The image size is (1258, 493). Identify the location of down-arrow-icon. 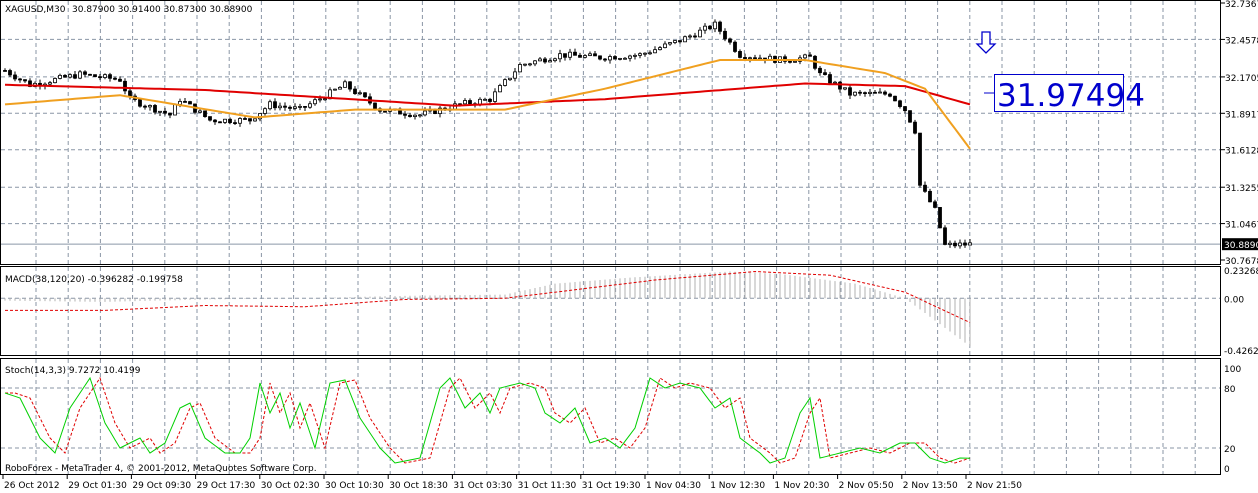
(986, 42).